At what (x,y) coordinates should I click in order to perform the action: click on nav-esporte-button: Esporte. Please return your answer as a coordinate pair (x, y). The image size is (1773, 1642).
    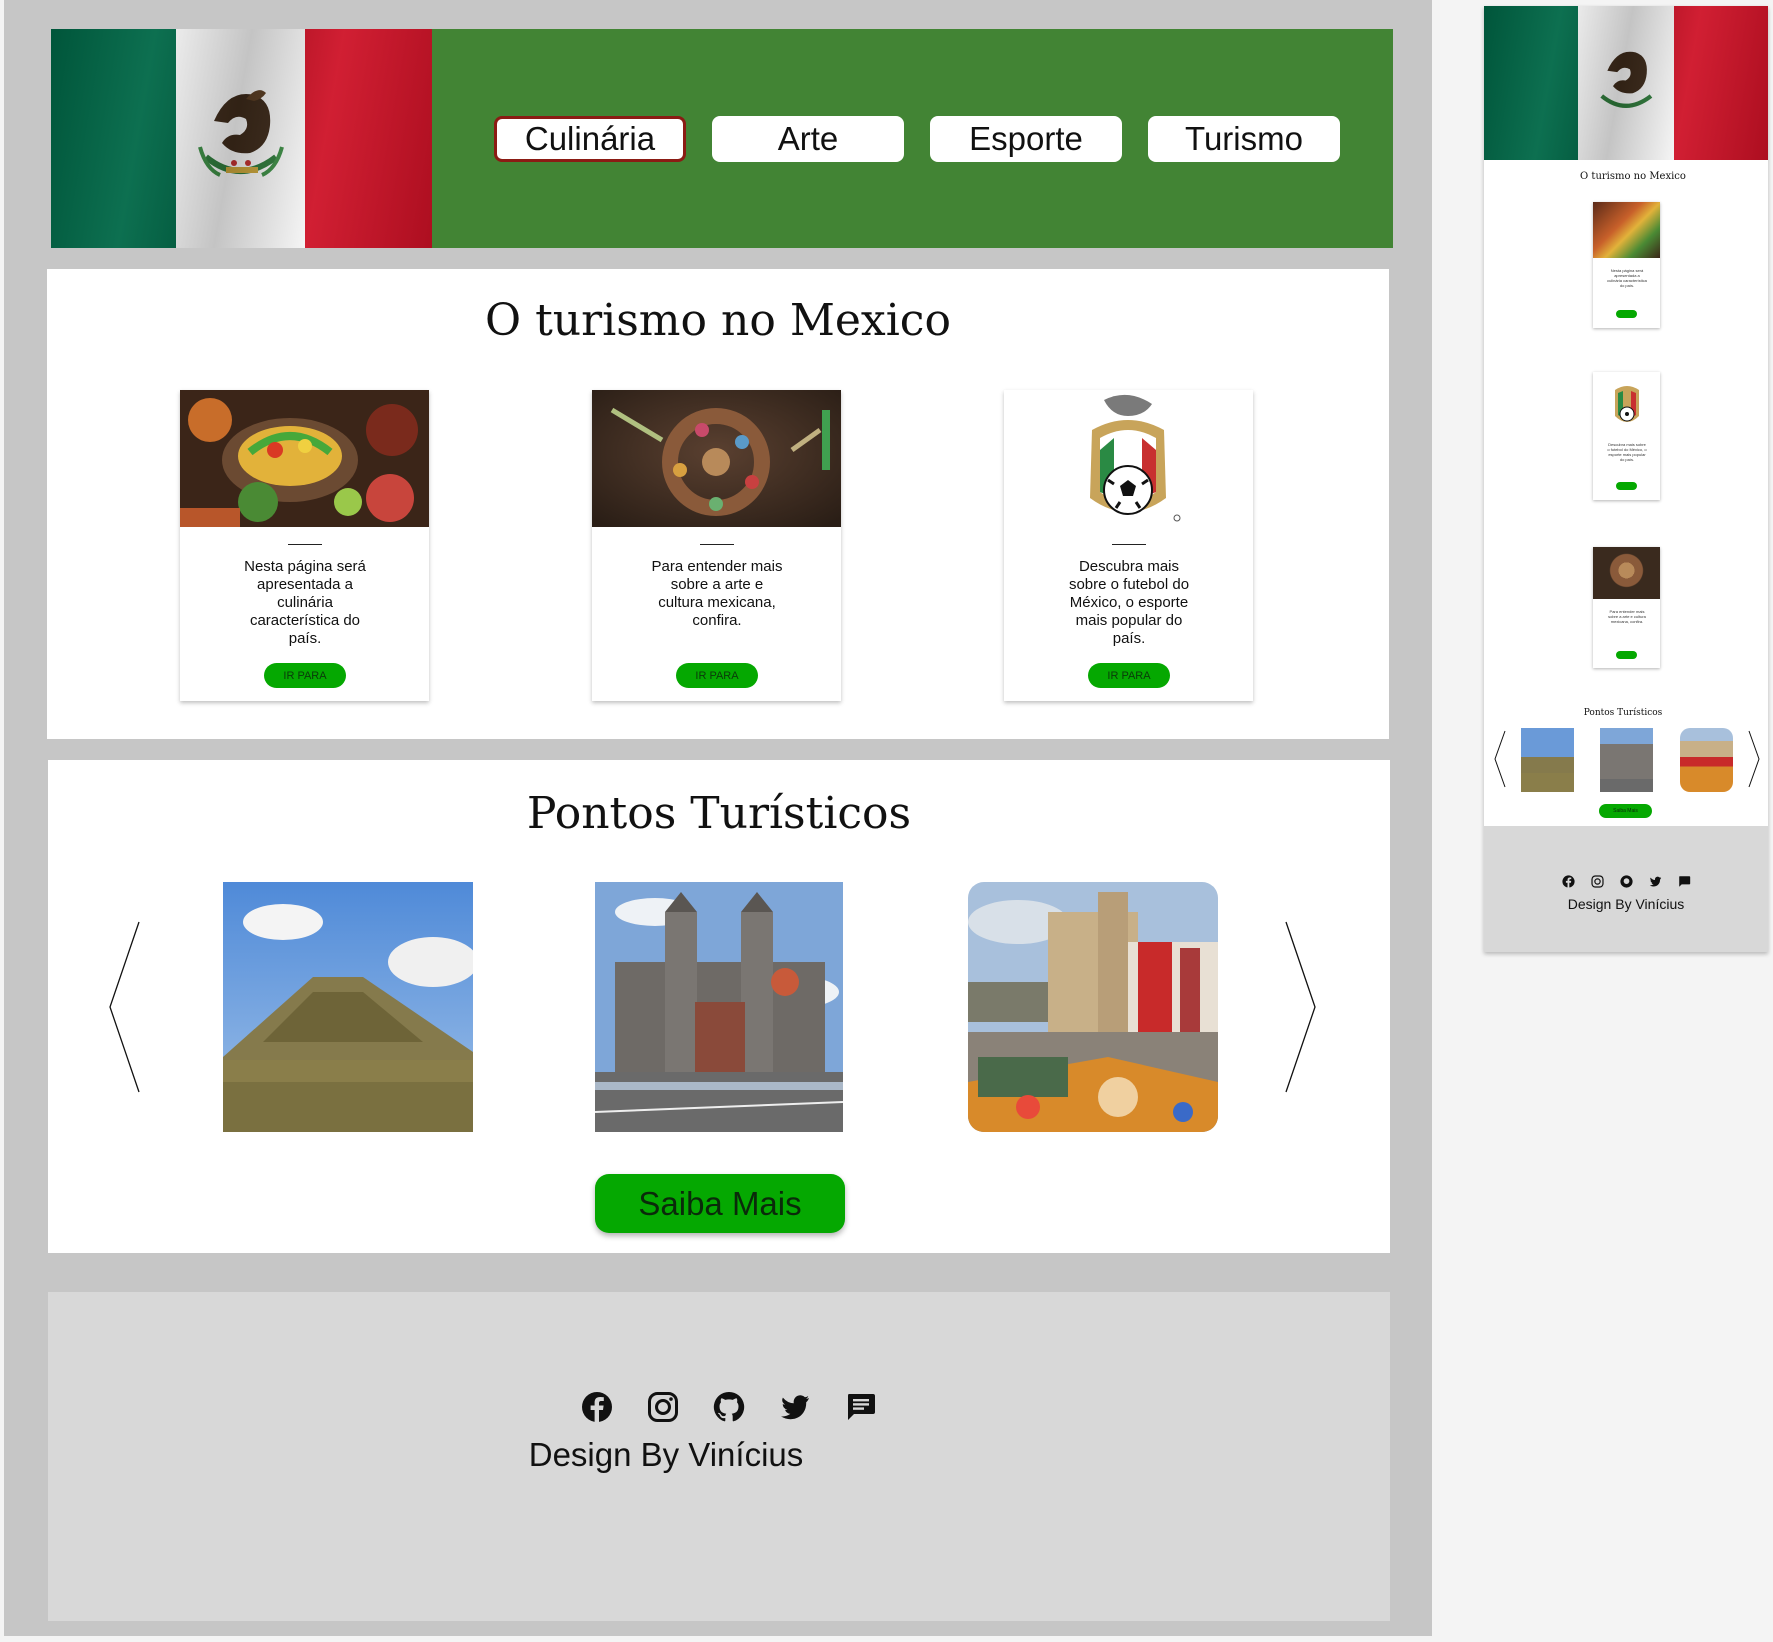
    Looking at the image, I should click on (1026, 139).